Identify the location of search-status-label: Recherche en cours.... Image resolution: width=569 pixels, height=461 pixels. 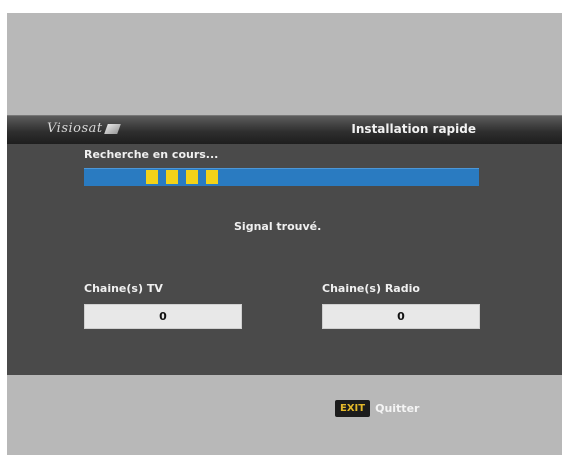
(151, 154).